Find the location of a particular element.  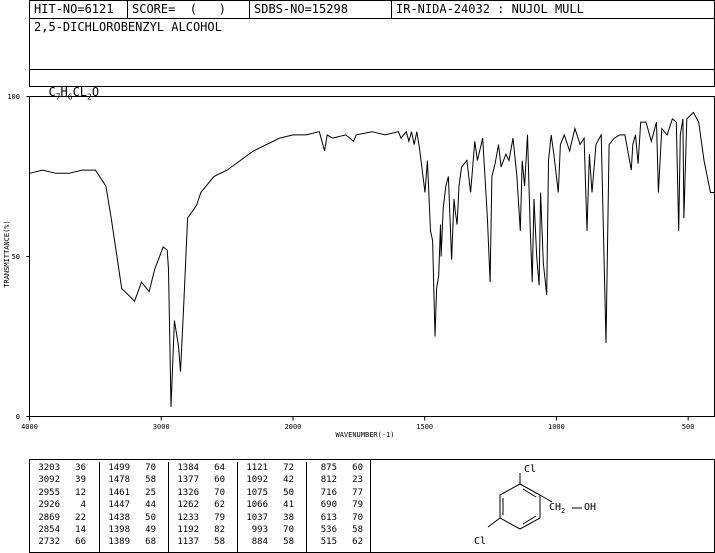

oh-label: OH is located at coordinates (590, 507).